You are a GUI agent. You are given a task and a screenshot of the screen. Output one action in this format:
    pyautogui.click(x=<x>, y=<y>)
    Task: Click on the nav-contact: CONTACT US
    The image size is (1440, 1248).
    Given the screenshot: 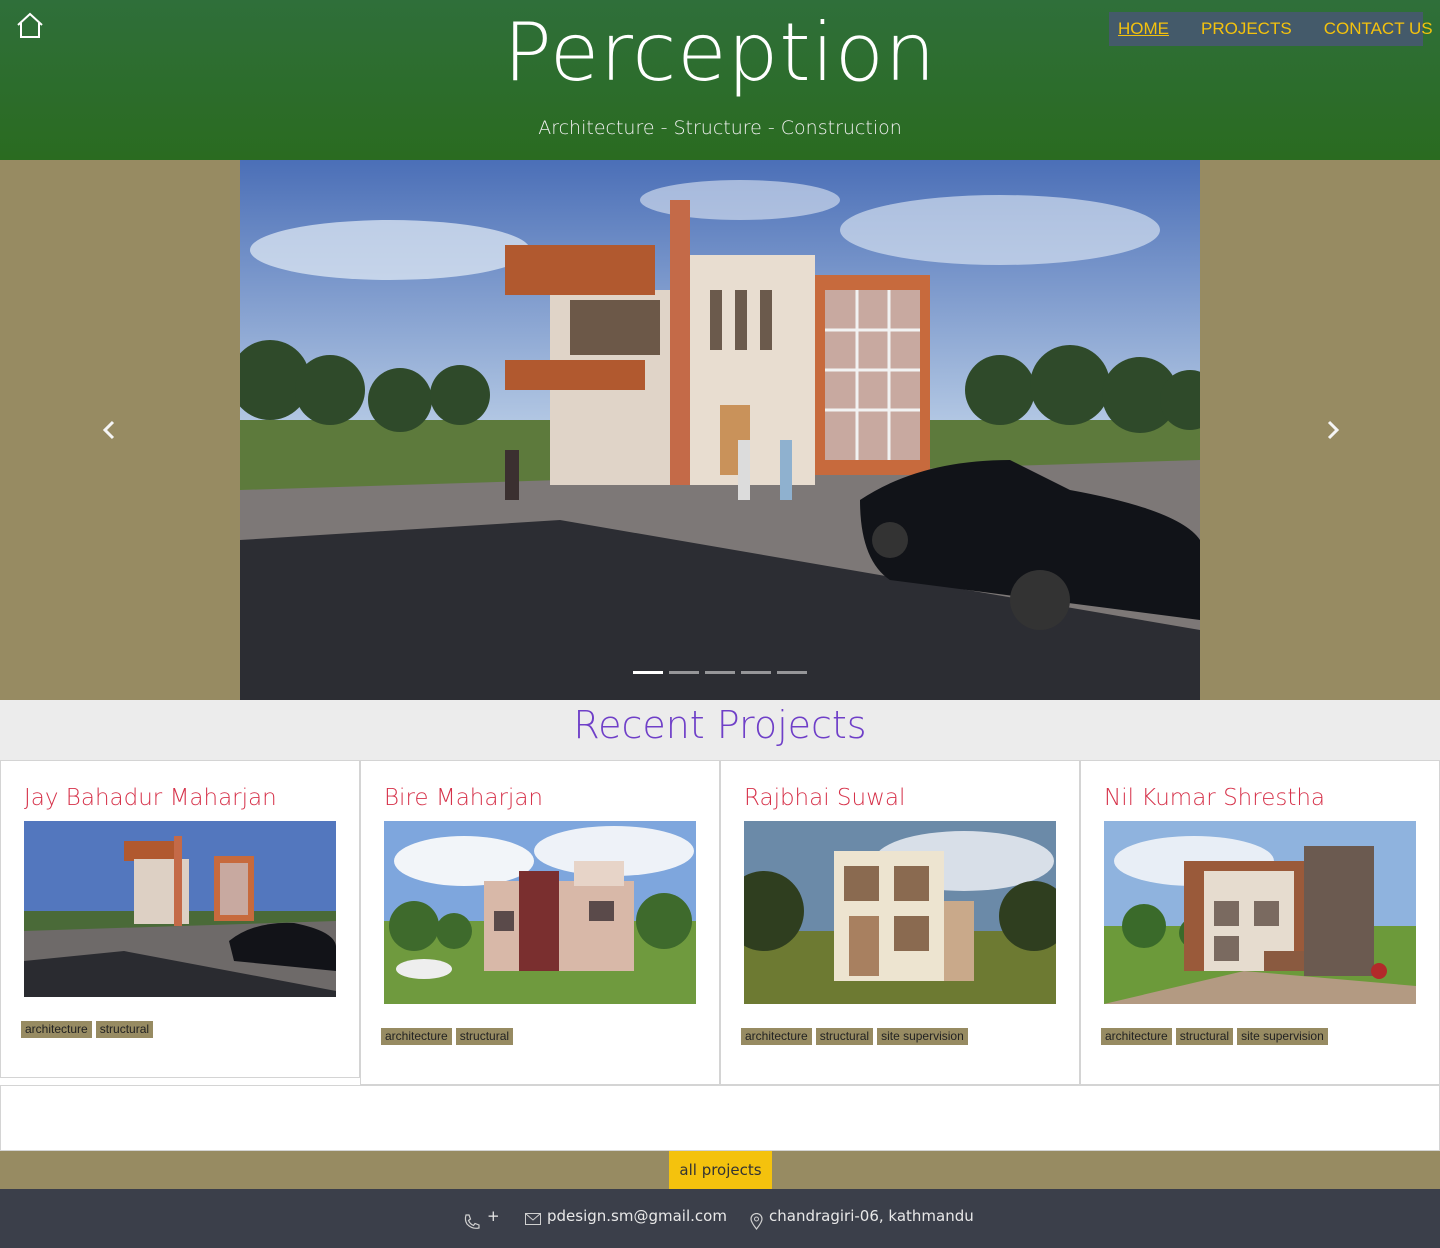 What is the action you would take?
    pyautogui.click(x=1378, y=29)
    